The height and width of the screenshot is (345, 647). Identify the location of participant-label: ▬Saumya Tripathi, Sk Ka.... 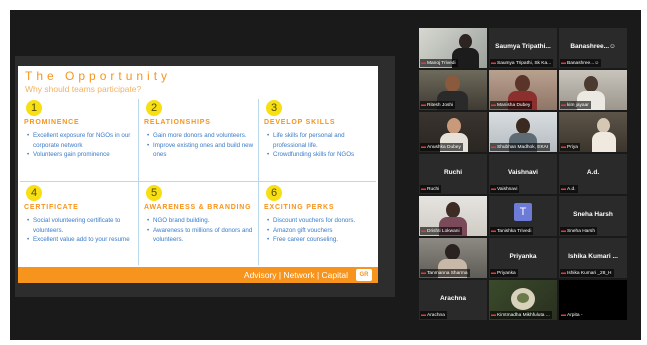
(522, 63).